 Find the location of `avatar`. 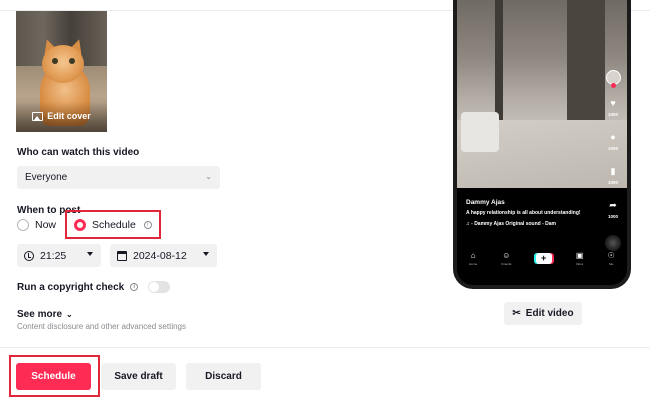

avatar is located at coordinates (613, 79).